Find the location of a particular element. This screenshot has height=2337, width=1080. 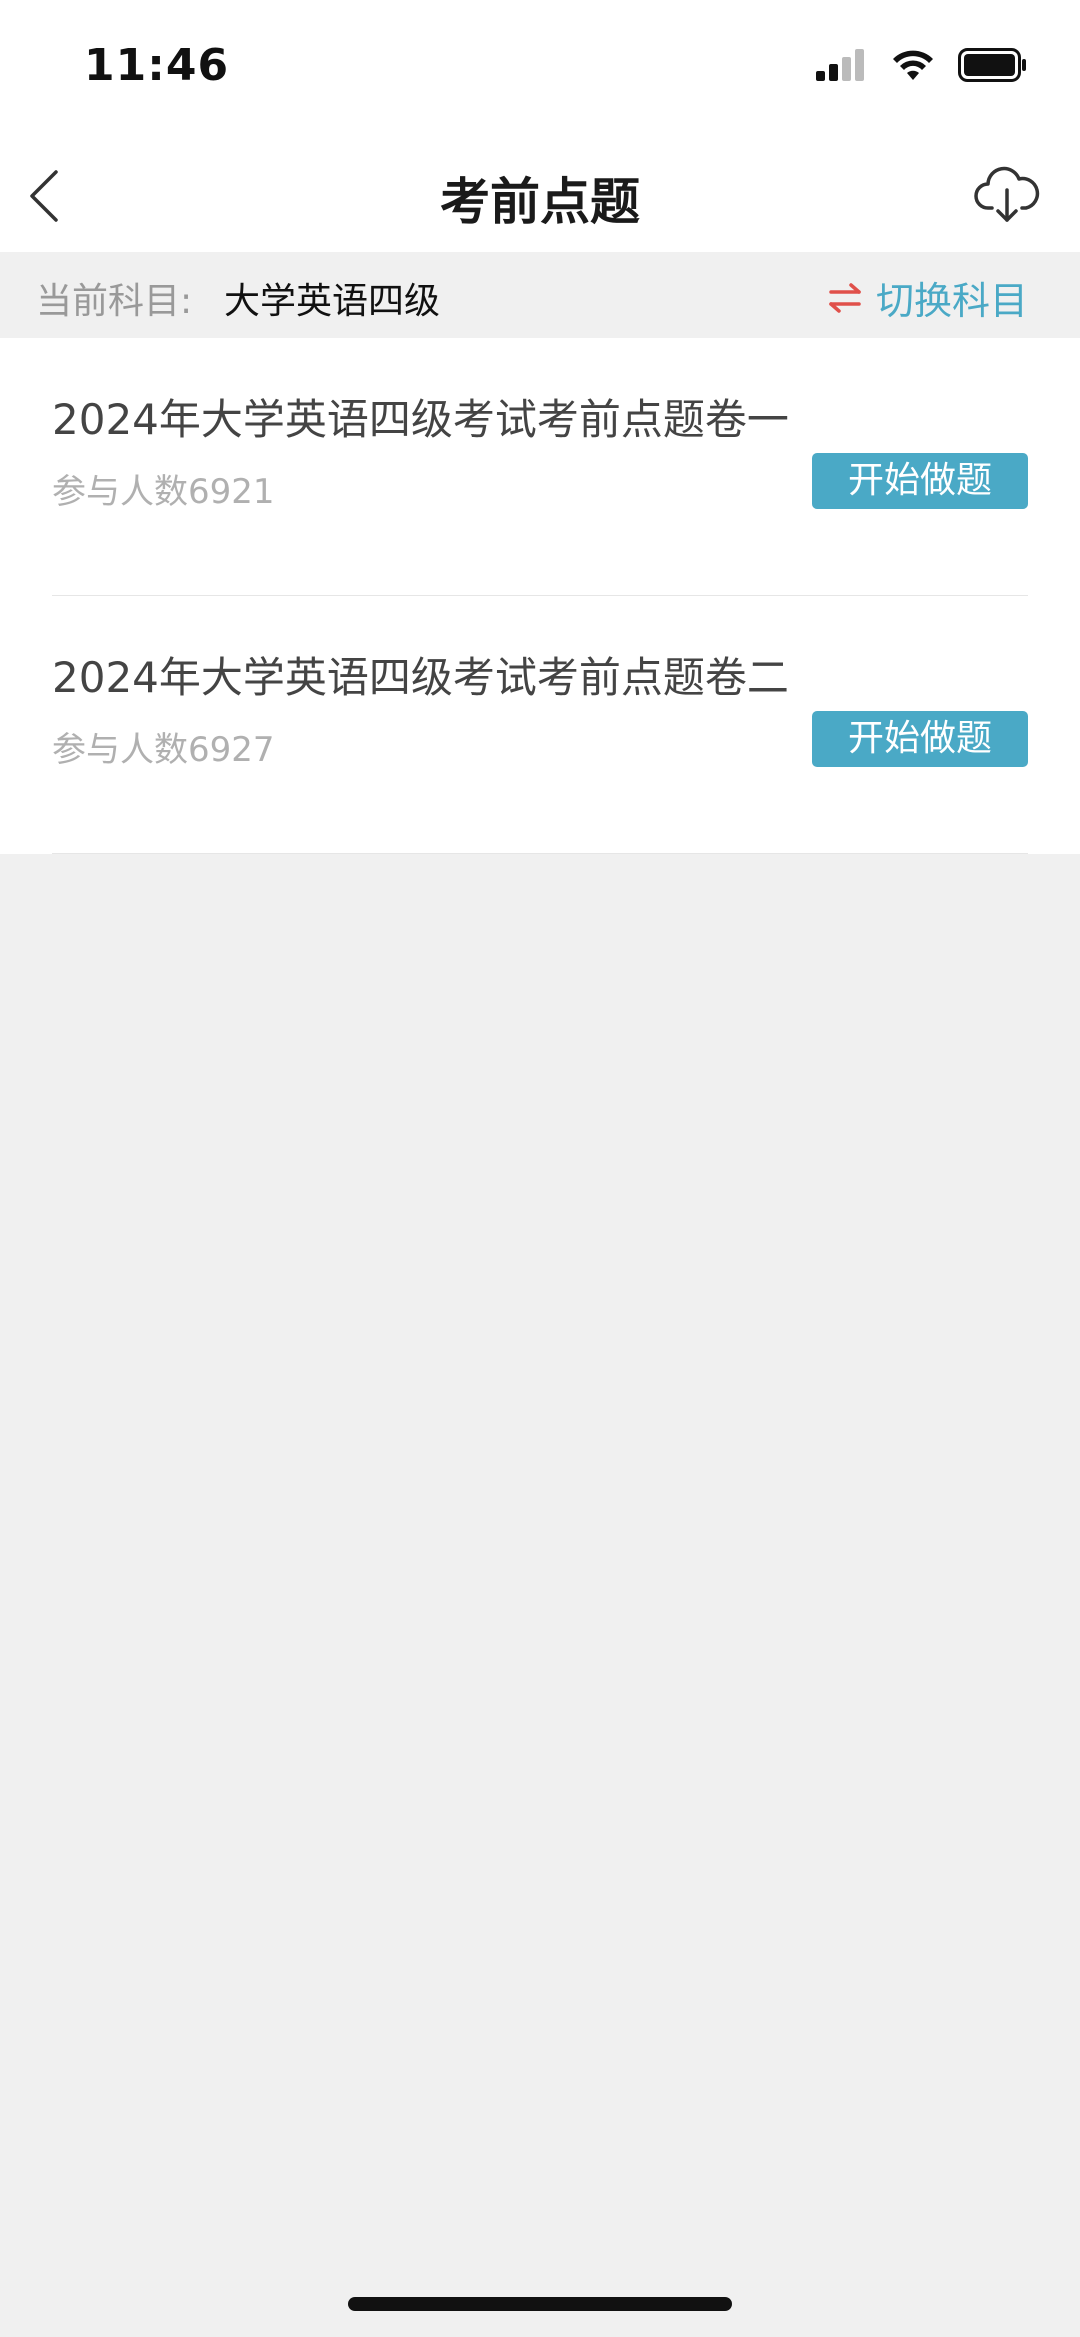

paper-title: 2024年大学英语四级考试考前点题卷一 is located at coordinates (420, 419).